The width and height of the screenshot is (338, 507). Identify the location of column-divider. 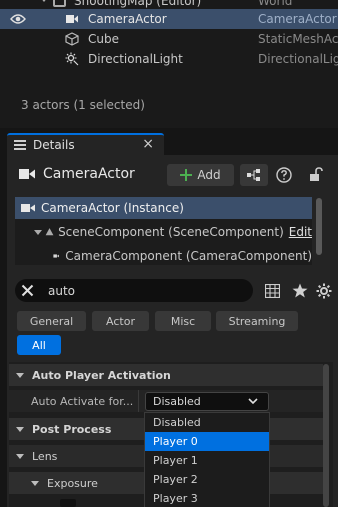
(138, 401).